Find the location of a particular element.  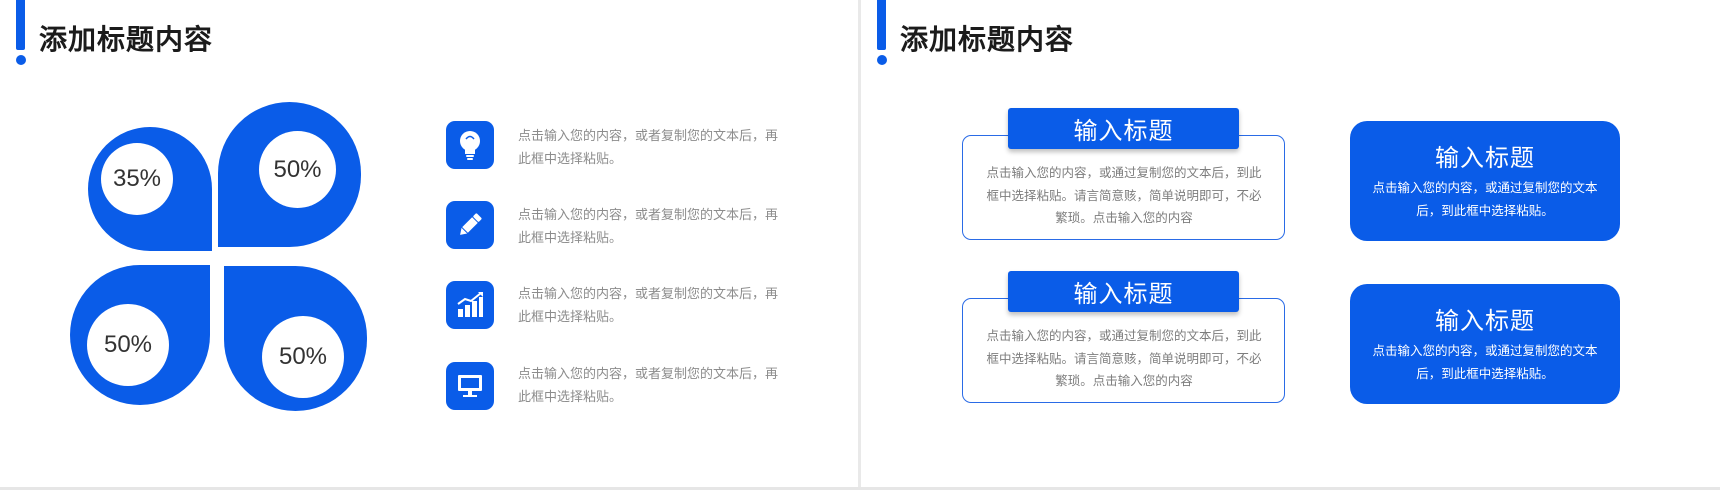

title-accent-bar is located at coordinates (881, 25).